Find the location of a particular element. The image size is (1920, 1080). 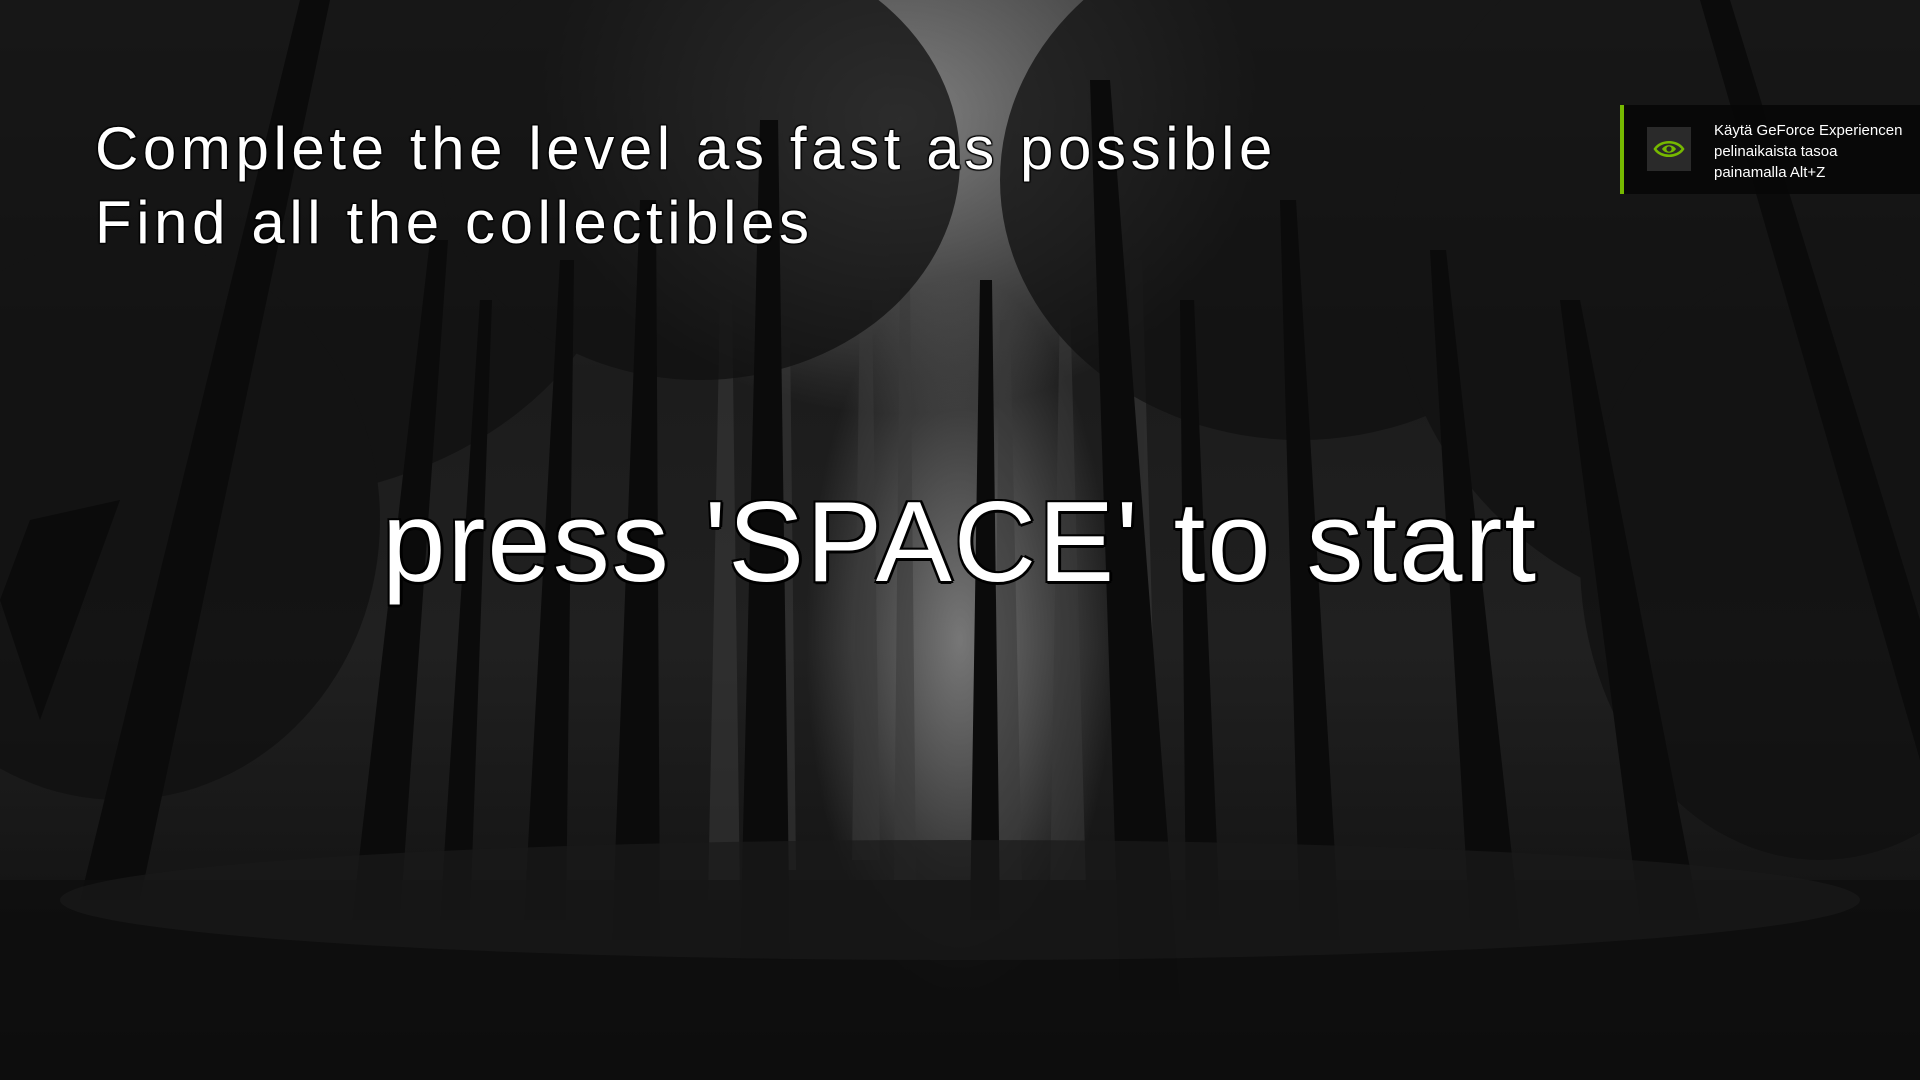

notification-line: pelinaikaista tasoa is located at coordinates (1776, 151).